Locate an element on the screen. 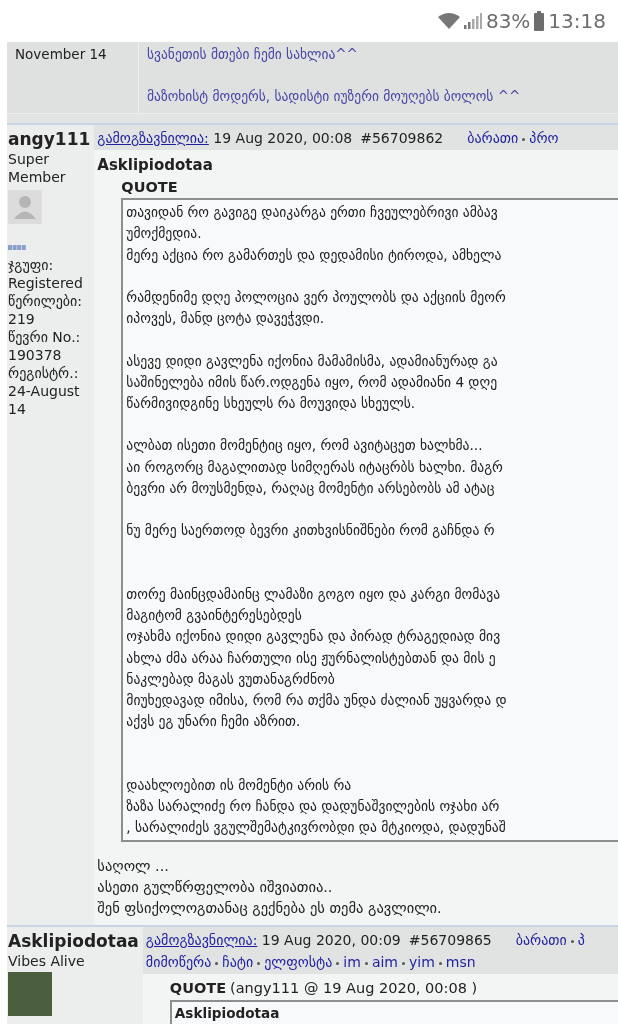 The height and width of the screenshot is (1024, 618). profile-link: msn is located at coordinates (460, 962).